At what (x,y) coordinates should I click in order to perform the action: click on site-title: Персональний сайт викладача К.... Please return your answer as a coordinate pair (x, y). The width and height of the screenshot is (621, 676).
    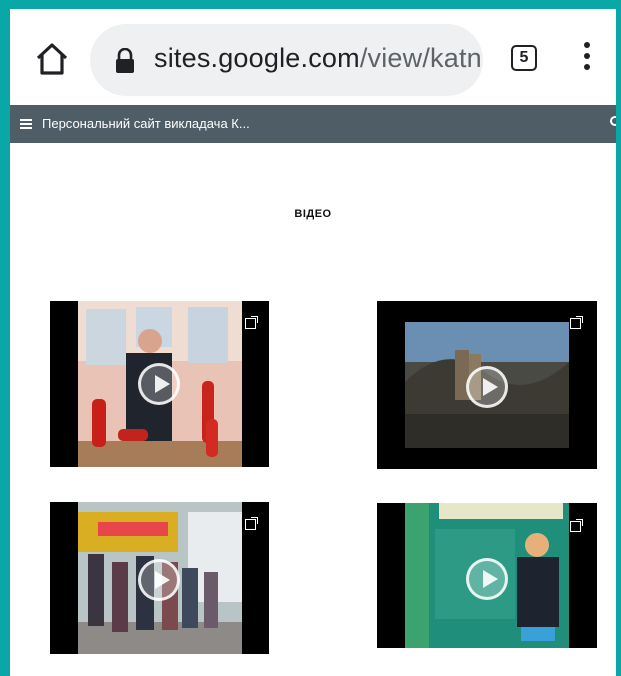
    Looking at the image, I should click on (146, 123).